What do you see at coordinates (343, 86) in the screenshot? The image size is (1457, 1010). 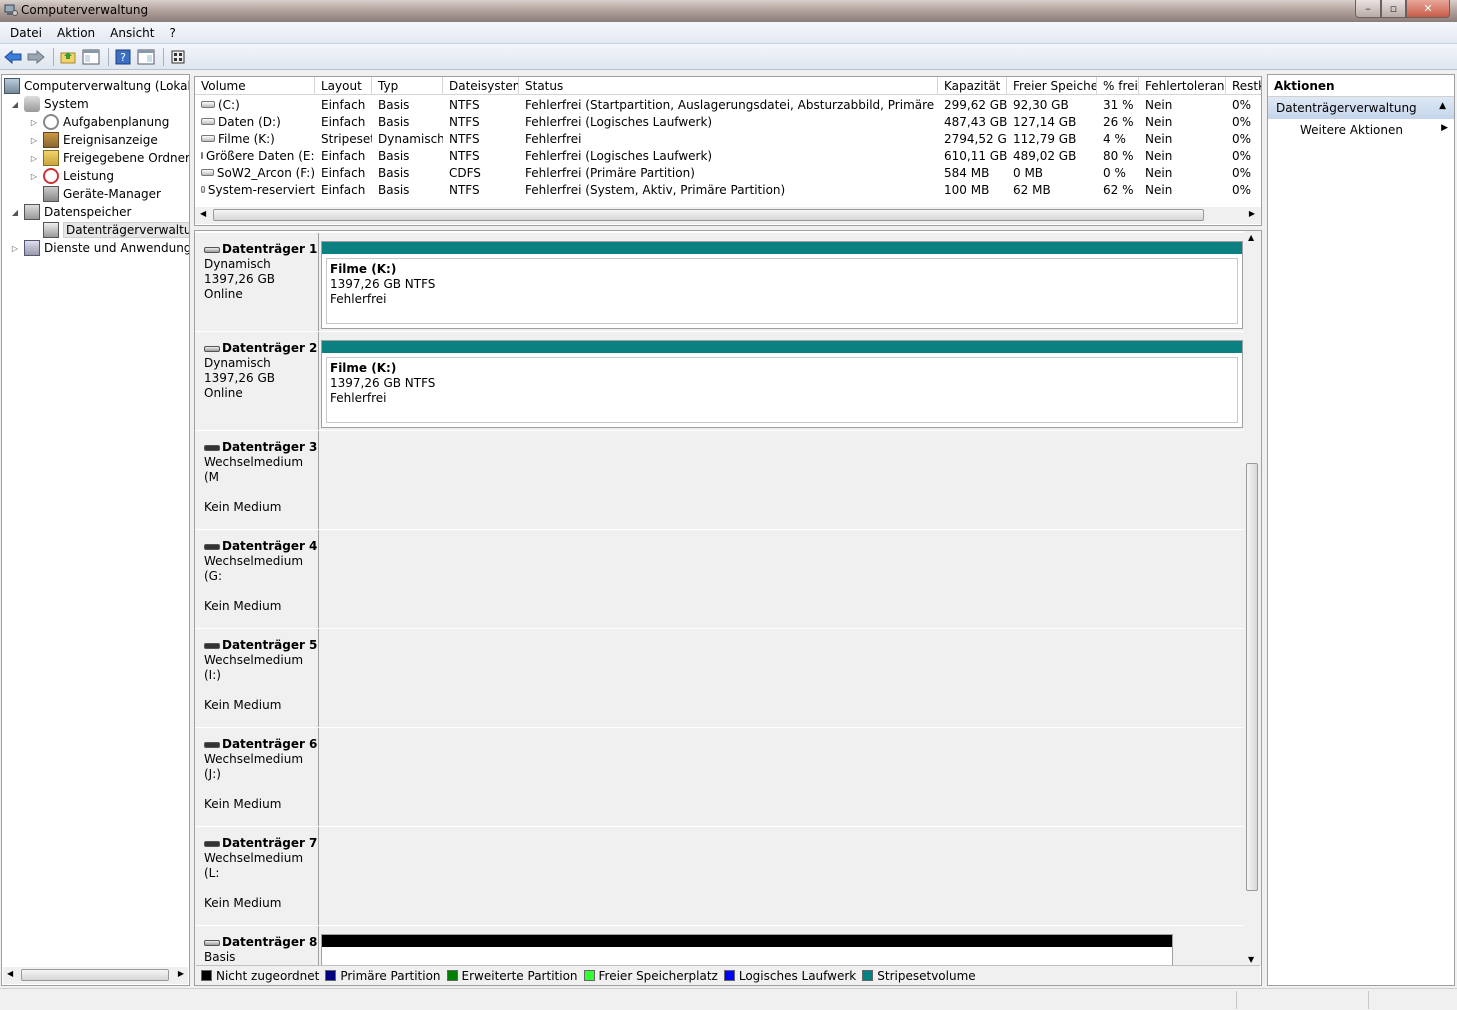 I see `column-header-layout: Layout` at bounding box center [343, 86].